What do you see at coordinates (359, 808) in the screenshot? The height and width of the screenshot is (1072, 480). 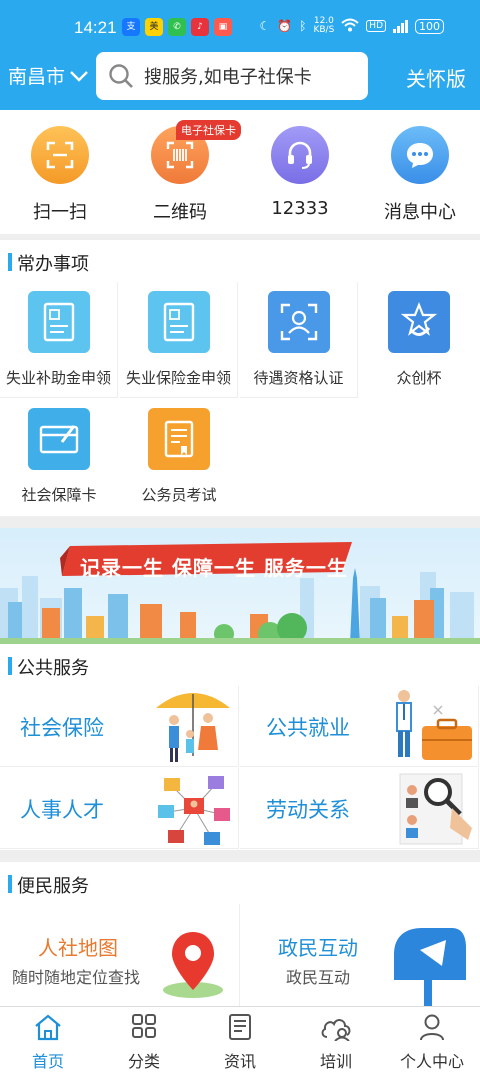 I see `public-labor-relations: 劳动关系` at bounding box center [359, 808].